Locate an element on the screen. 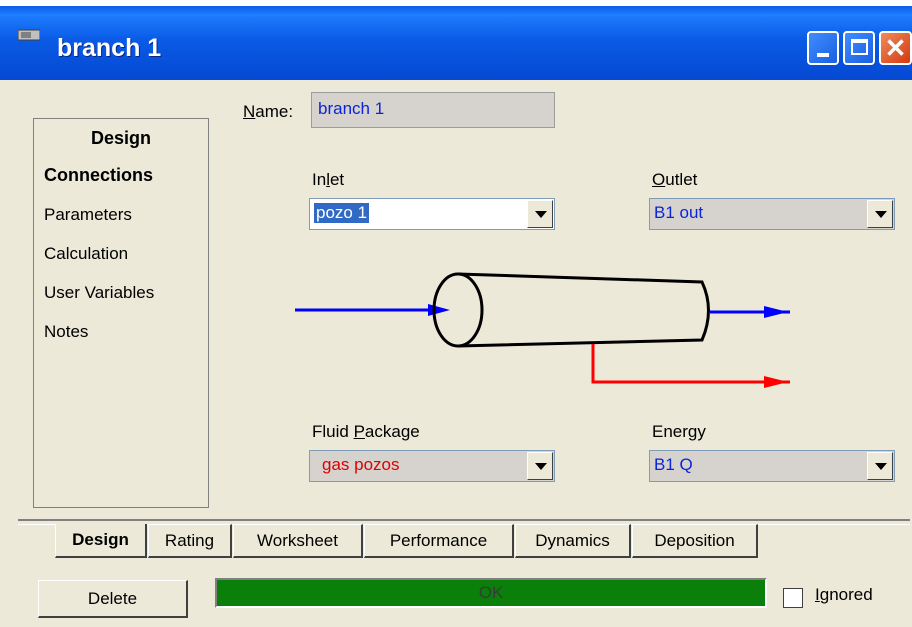  energy-dropdown-icon is located at coordinates (880, 466).